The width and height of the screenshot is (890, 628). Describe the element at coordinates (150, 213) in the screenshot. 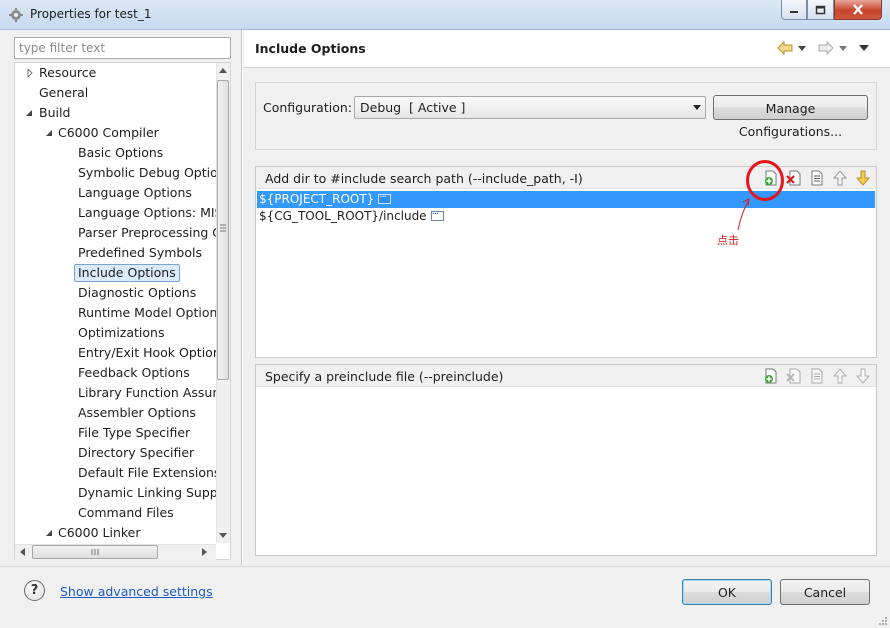

I see `tree-item-language-options-misra: Language Options: MIS` at that location.